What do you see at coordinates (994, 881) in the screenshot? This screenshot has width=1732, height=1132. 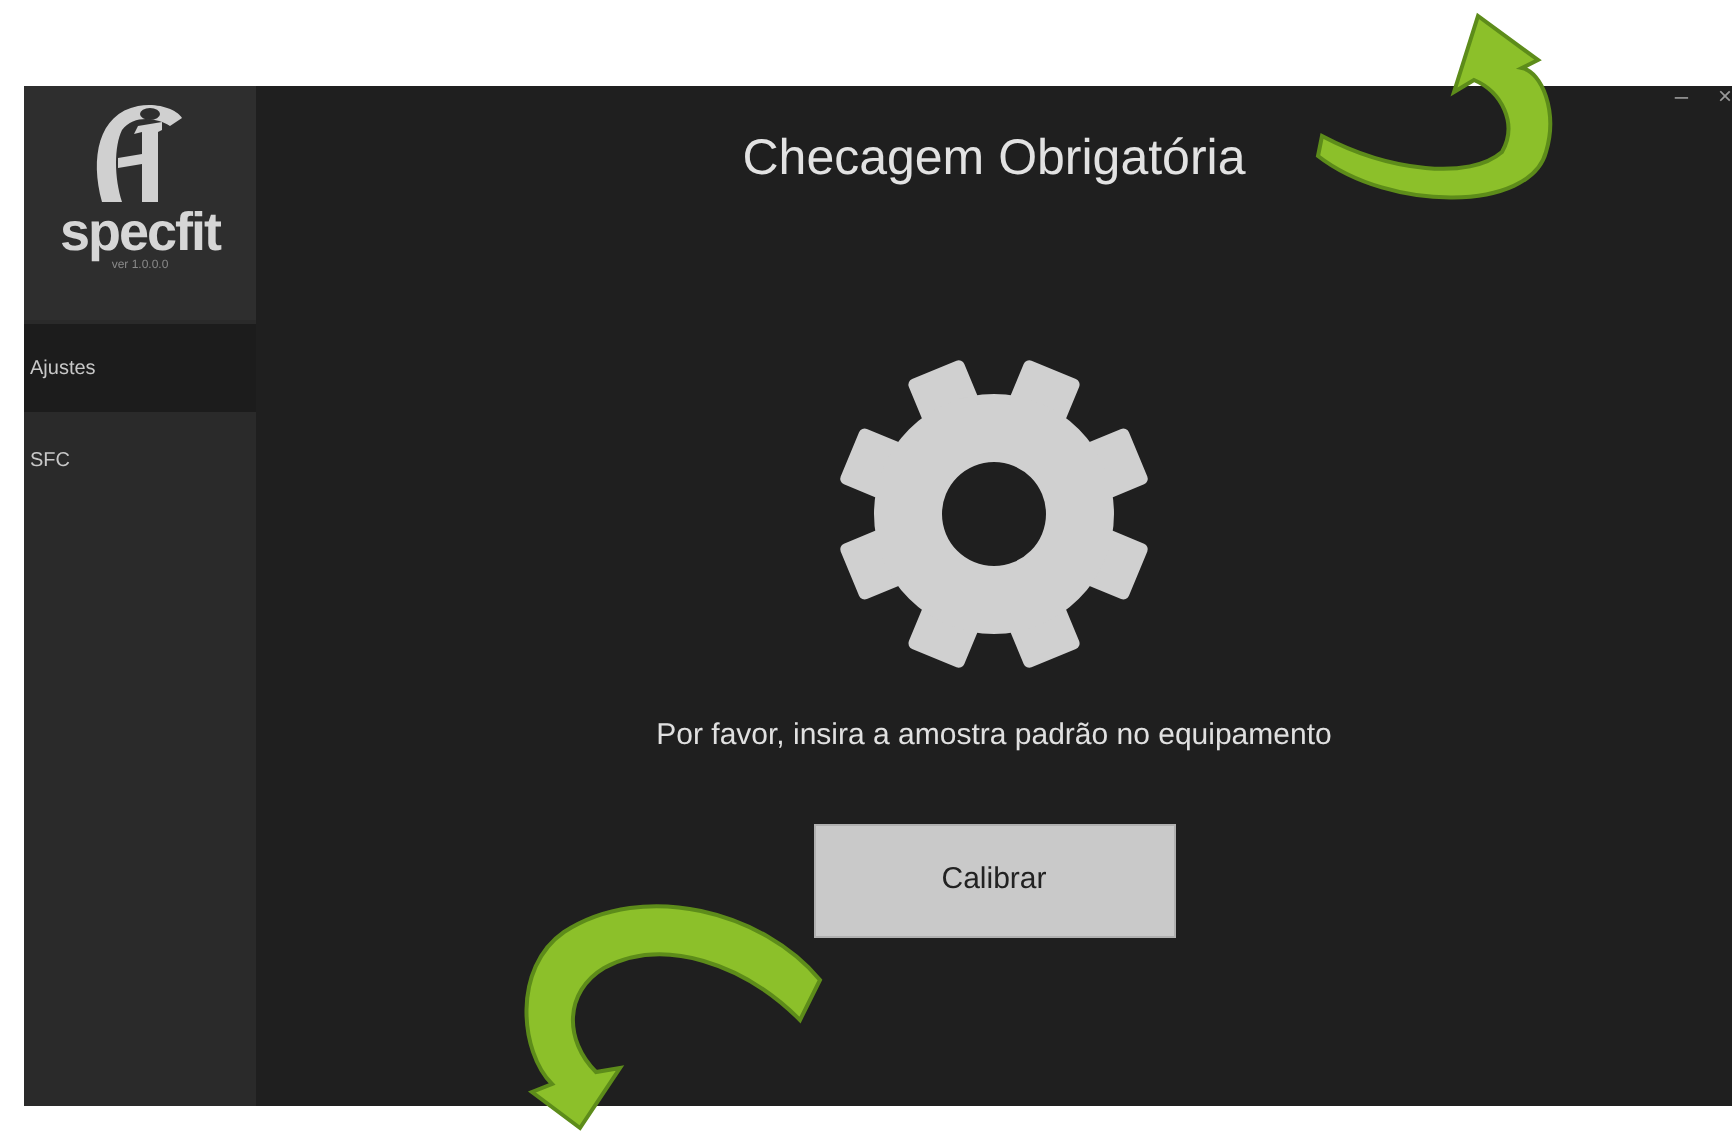 I see `calibrate-button: Calibrar` at bounding box center [994, 881].